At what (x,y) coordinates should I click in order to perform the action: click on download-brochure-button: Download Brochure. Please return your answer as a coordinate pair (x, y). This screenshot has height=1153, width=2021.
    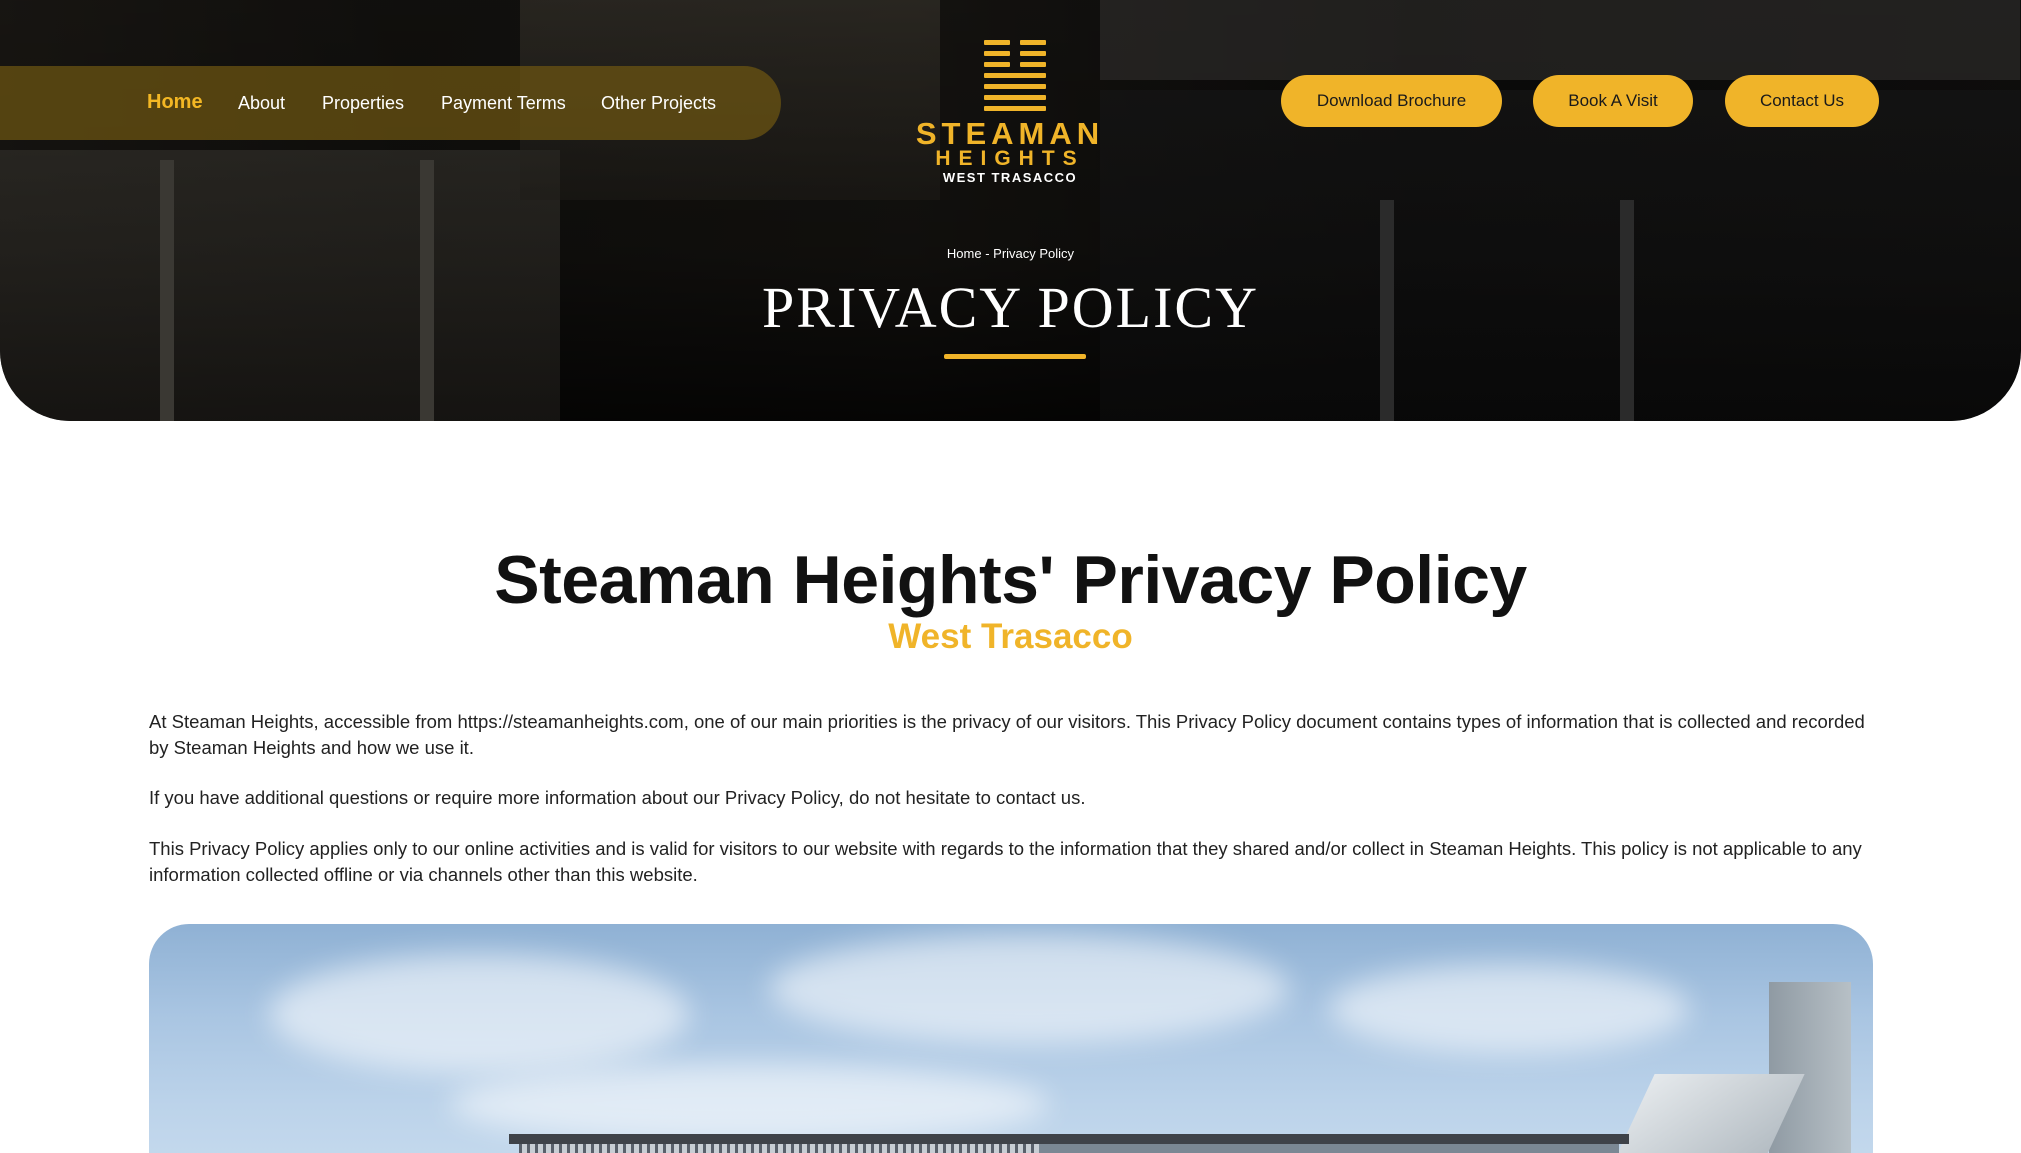
    Looking at the image, I should click on (1391, 101).